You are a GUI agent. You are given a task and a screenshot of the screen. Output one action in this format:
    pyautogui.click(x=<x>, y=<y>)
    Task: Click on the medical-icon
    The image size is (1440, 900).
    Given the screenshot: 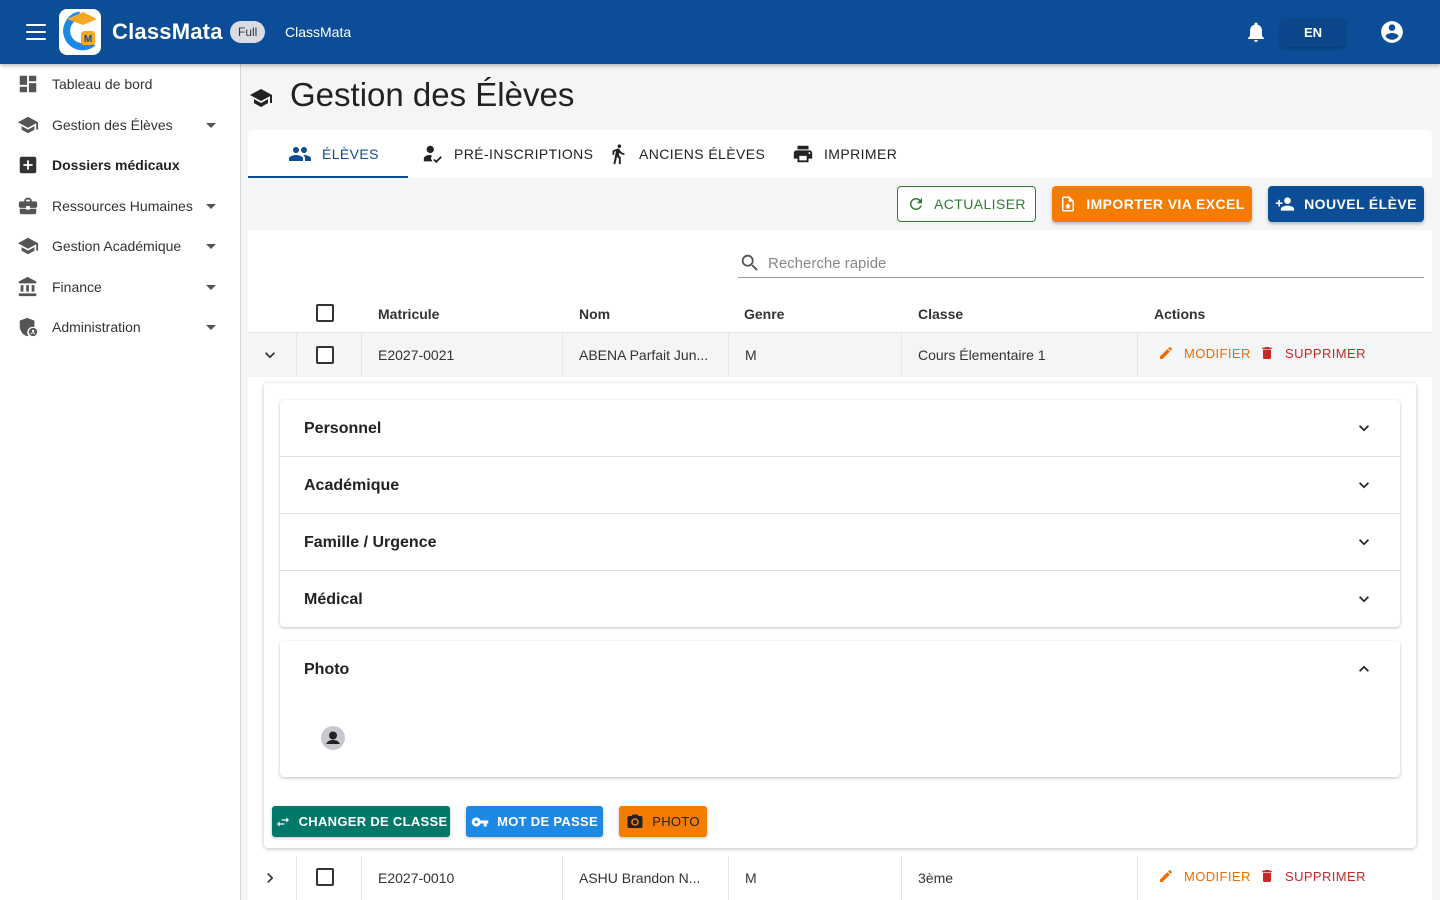 What is the action you would take?
    pyautogui.click(x=28, y=165)
    